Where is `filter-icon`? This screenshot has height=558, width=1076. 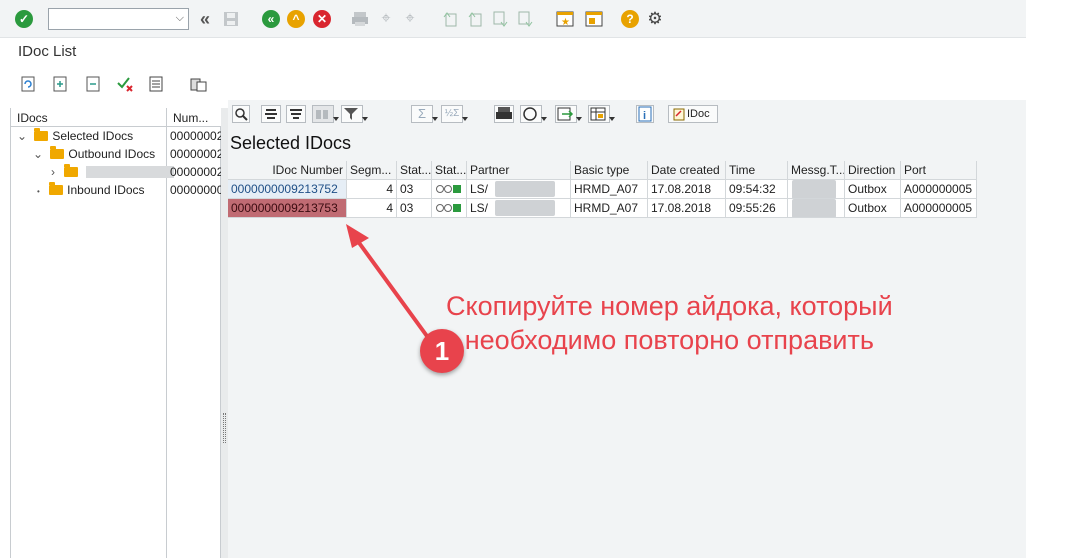
filter-icon is located at coordinates (354, 114).